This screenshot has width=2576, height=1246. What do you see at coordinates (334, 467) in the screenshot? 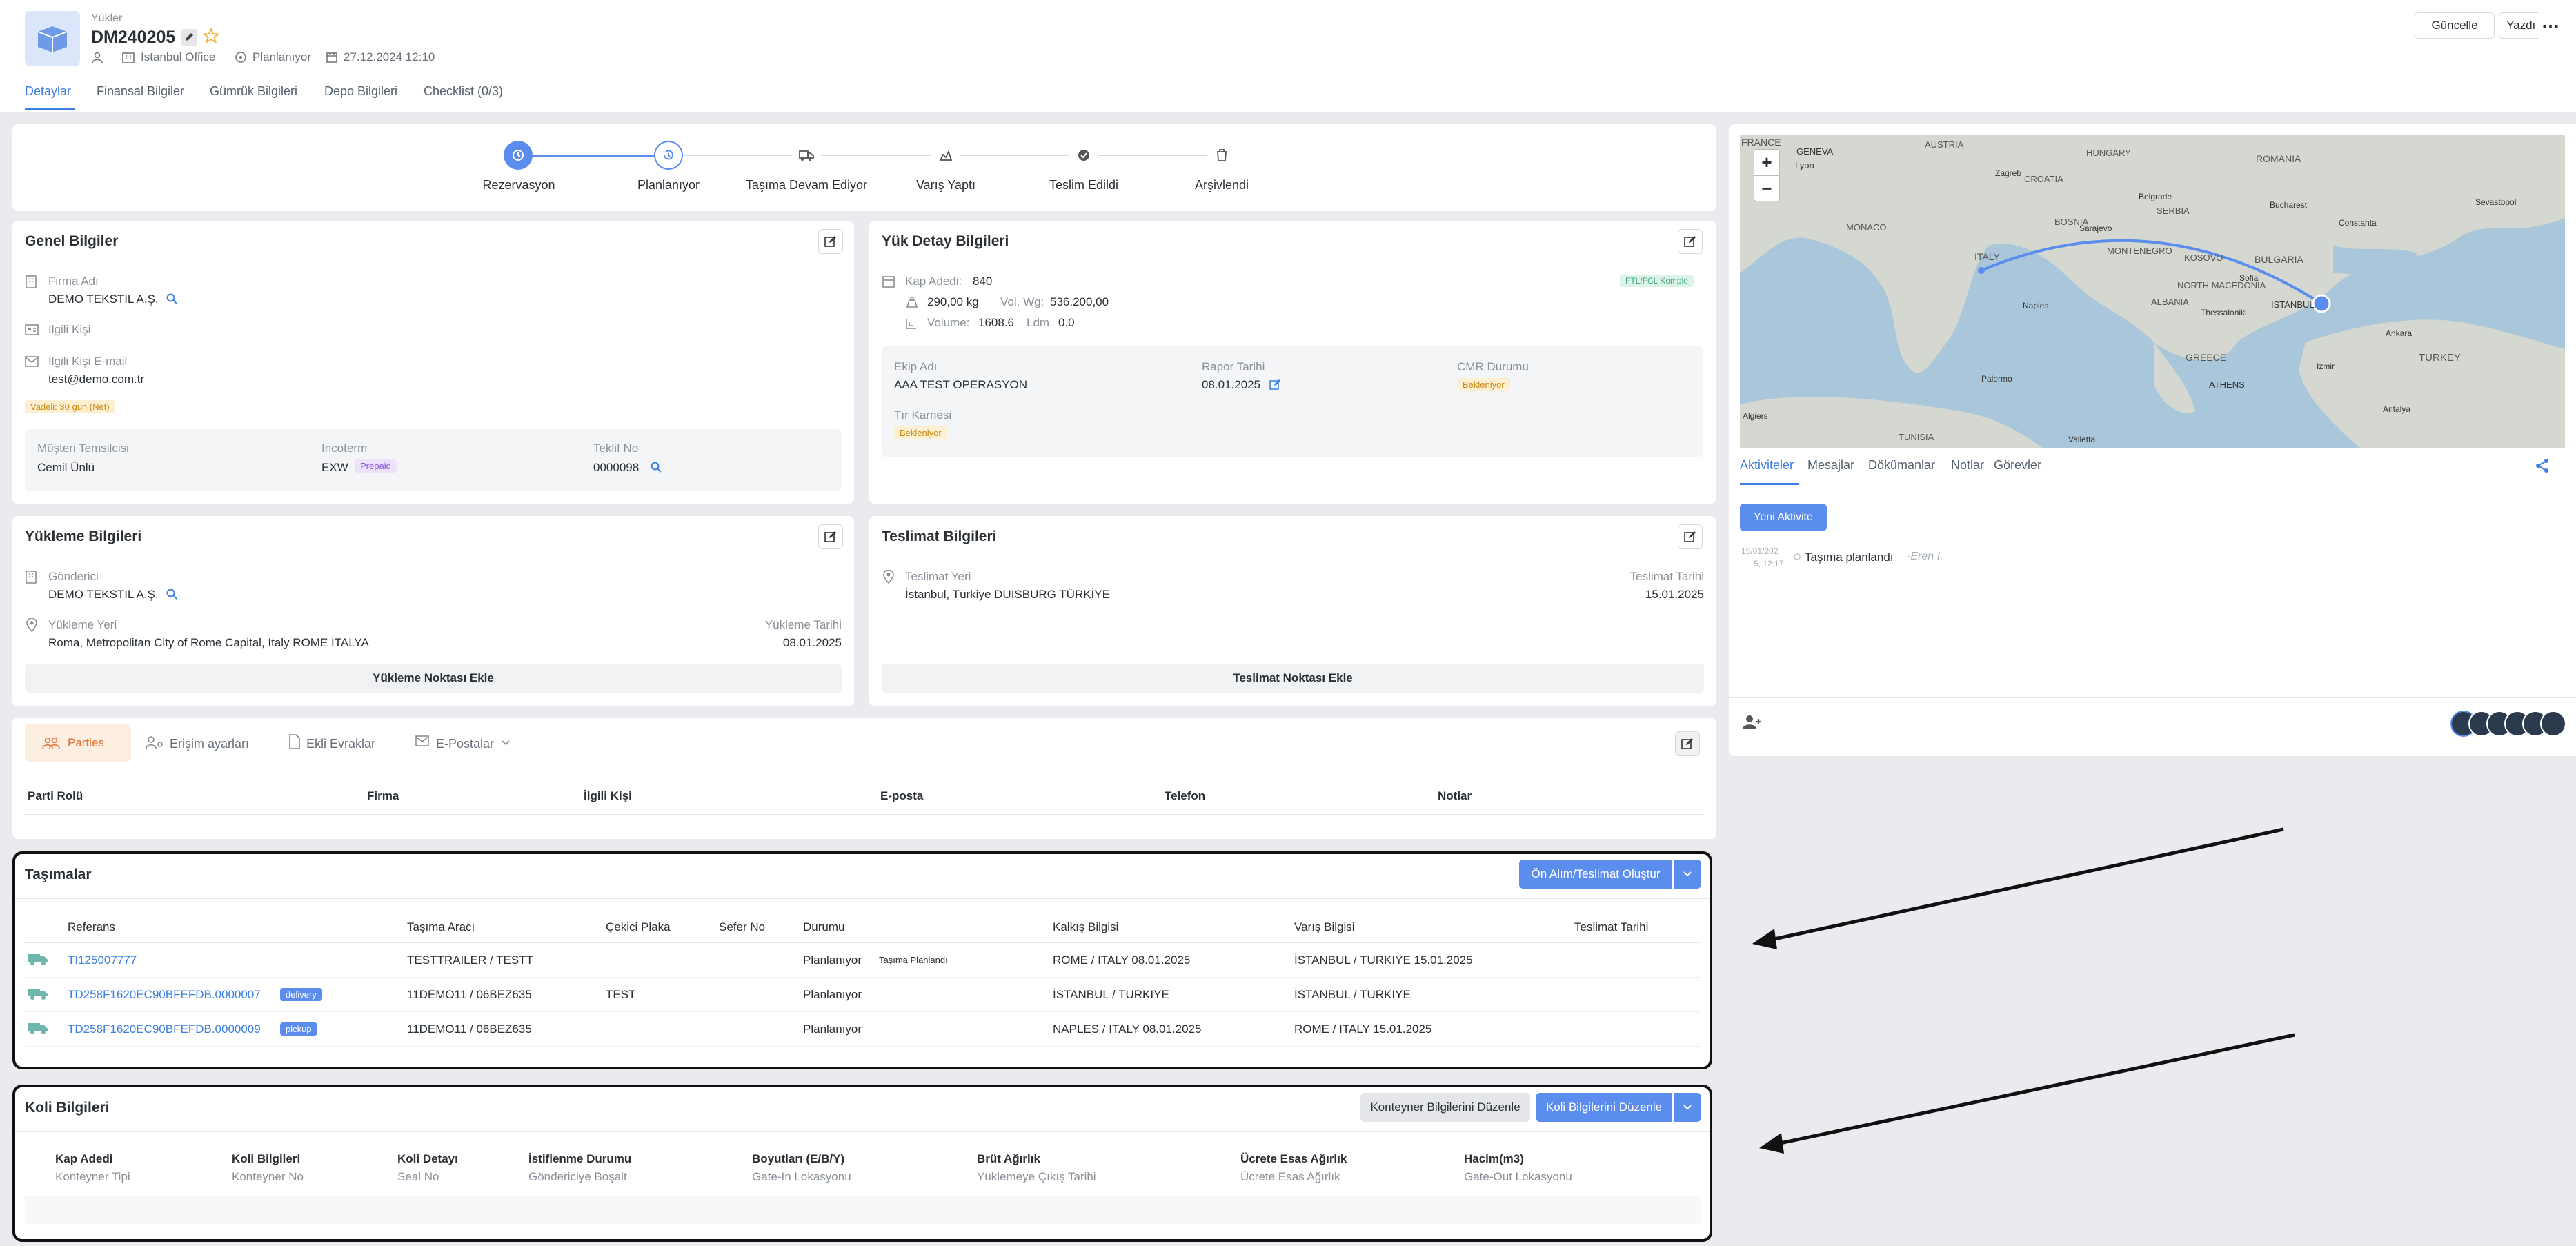
I see `incoterm-value: EXW` at bounding box center [334, 467].